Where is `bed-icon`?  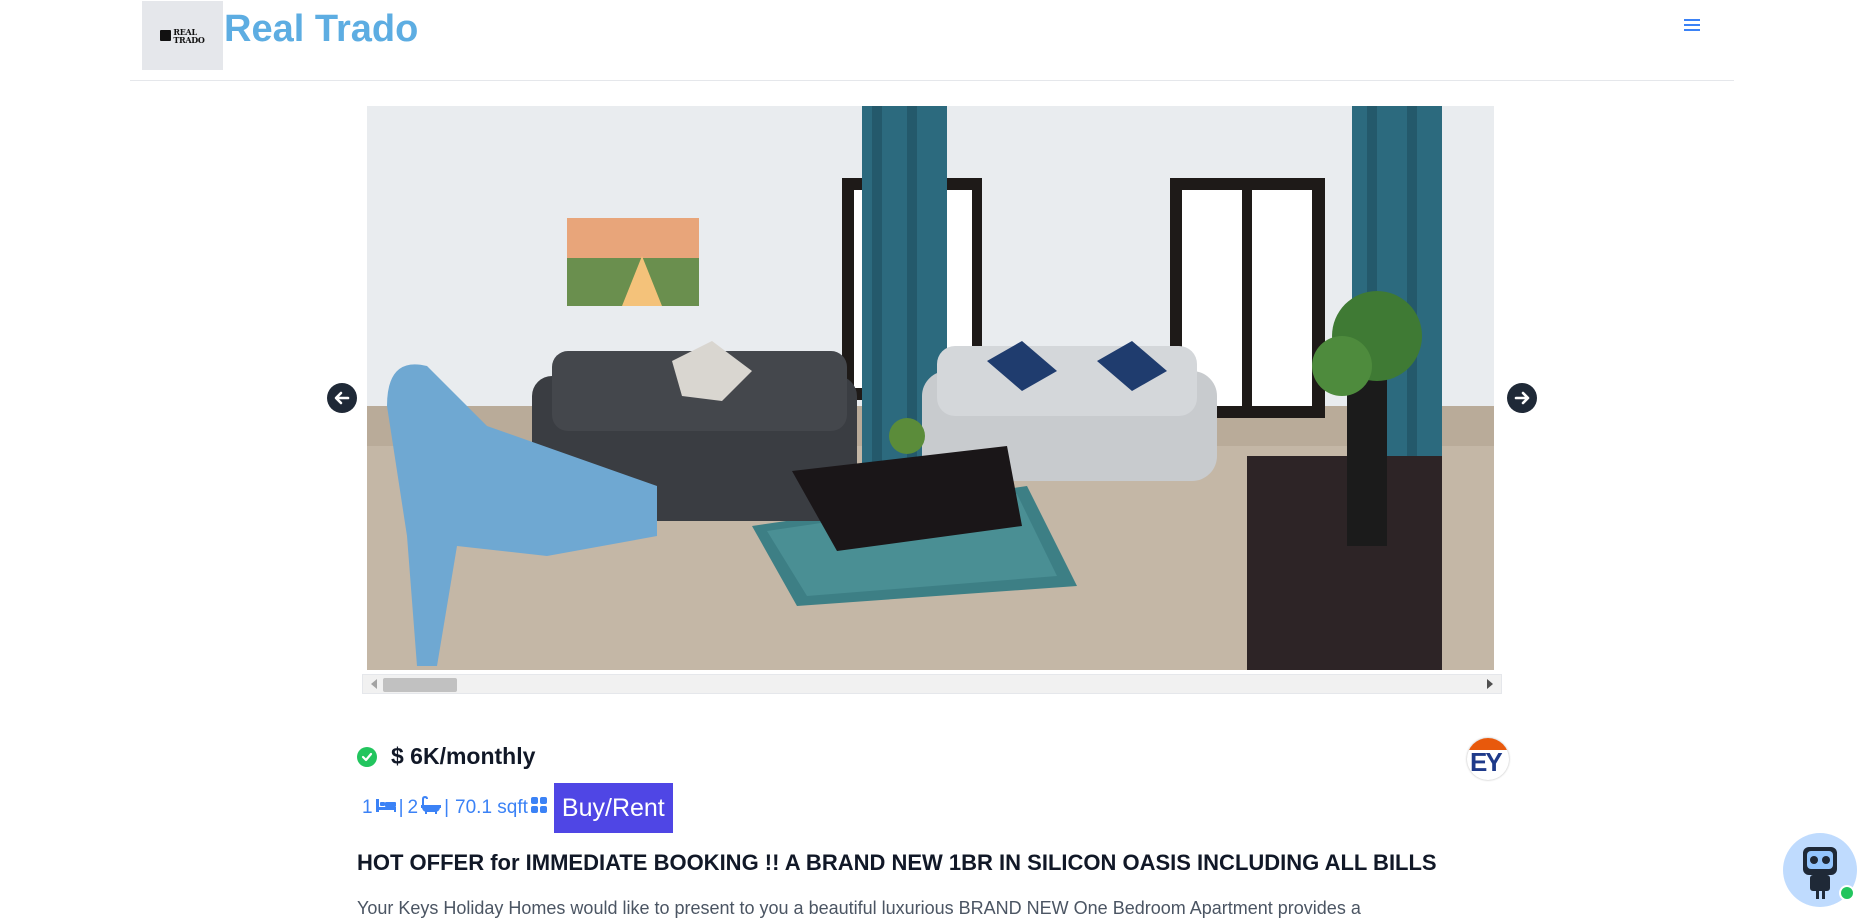
bed-icon is located at coordinates (386, 808).